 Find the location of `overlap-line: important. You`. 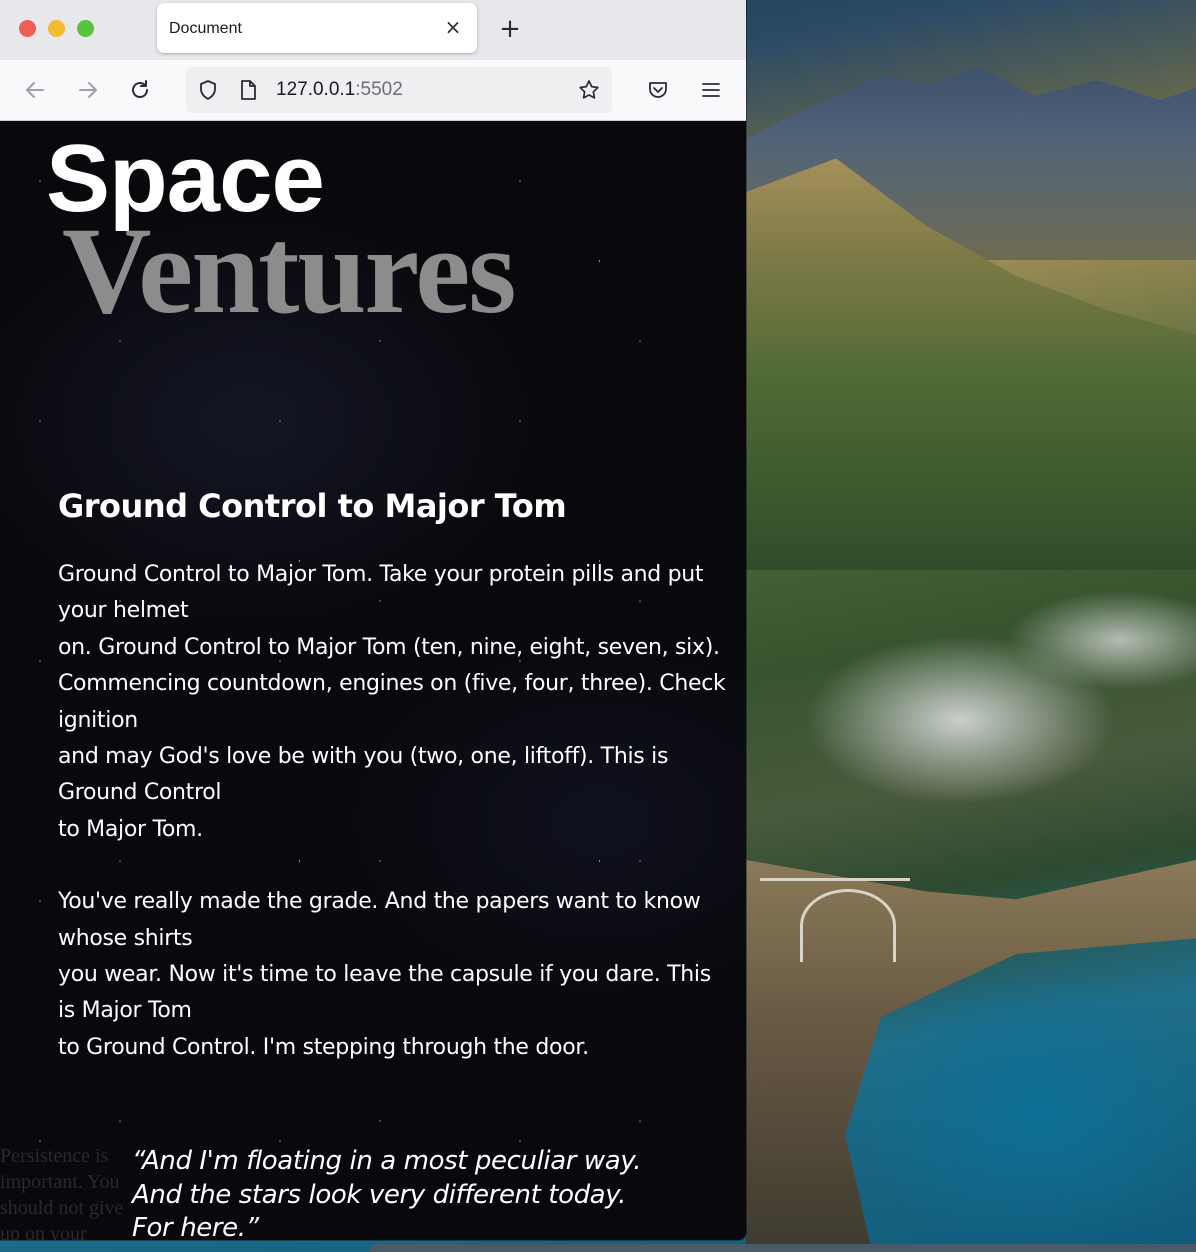

overlap-line: important. You is located at coordinates (60, 1182).